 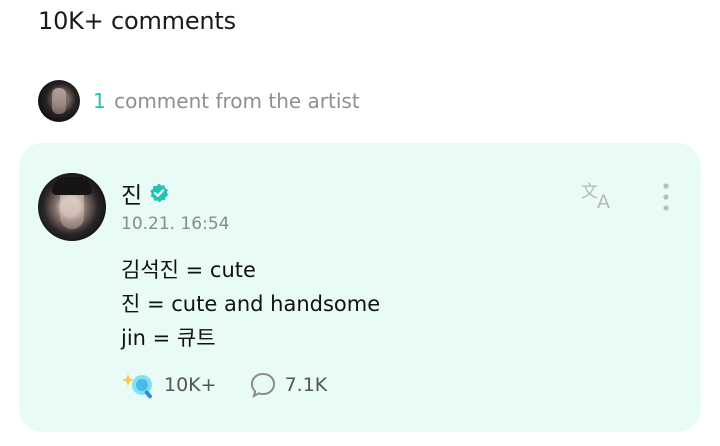 What do you see at coordinates (137, 21) in the screenshot?
I see `comments-header: 10K+ comments` at bounding box center [137, 21].